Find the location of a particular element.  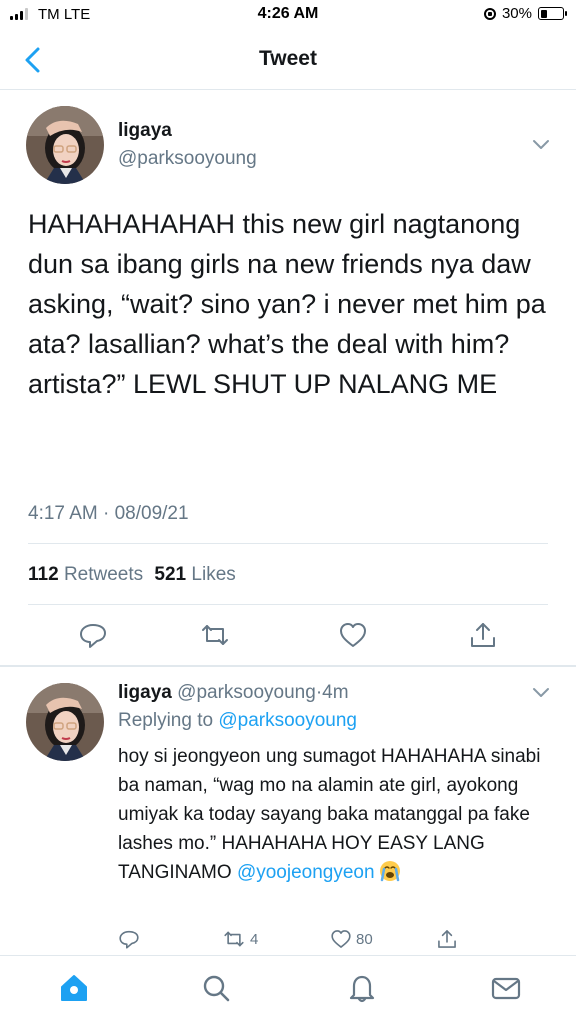

page-title: Tweet is located at coordinates (288, 58).